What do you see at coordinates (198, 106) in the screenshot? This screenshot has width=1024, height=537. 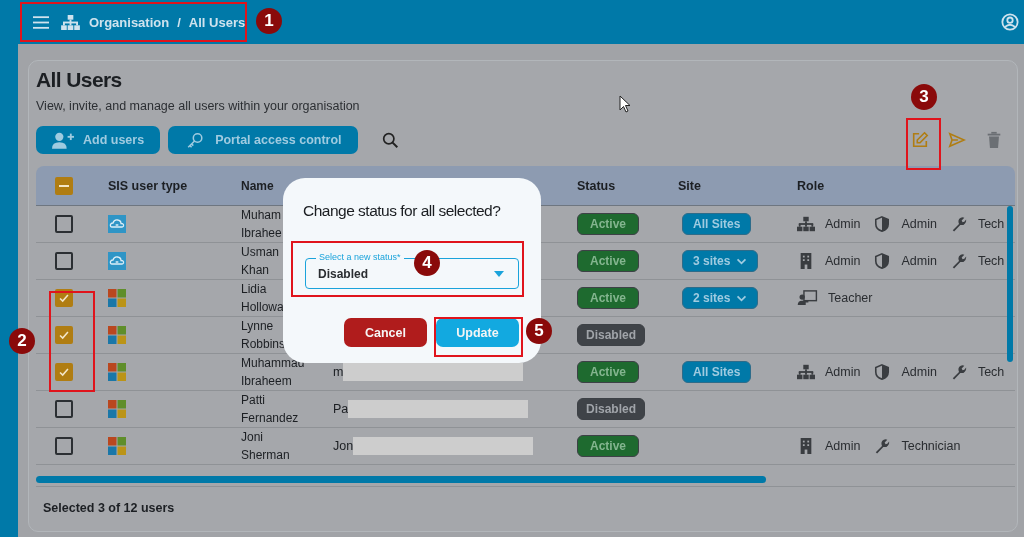 I see `page-subtitle: View, invite, and manage all users within your organisation` at bounding box center [198, 106].